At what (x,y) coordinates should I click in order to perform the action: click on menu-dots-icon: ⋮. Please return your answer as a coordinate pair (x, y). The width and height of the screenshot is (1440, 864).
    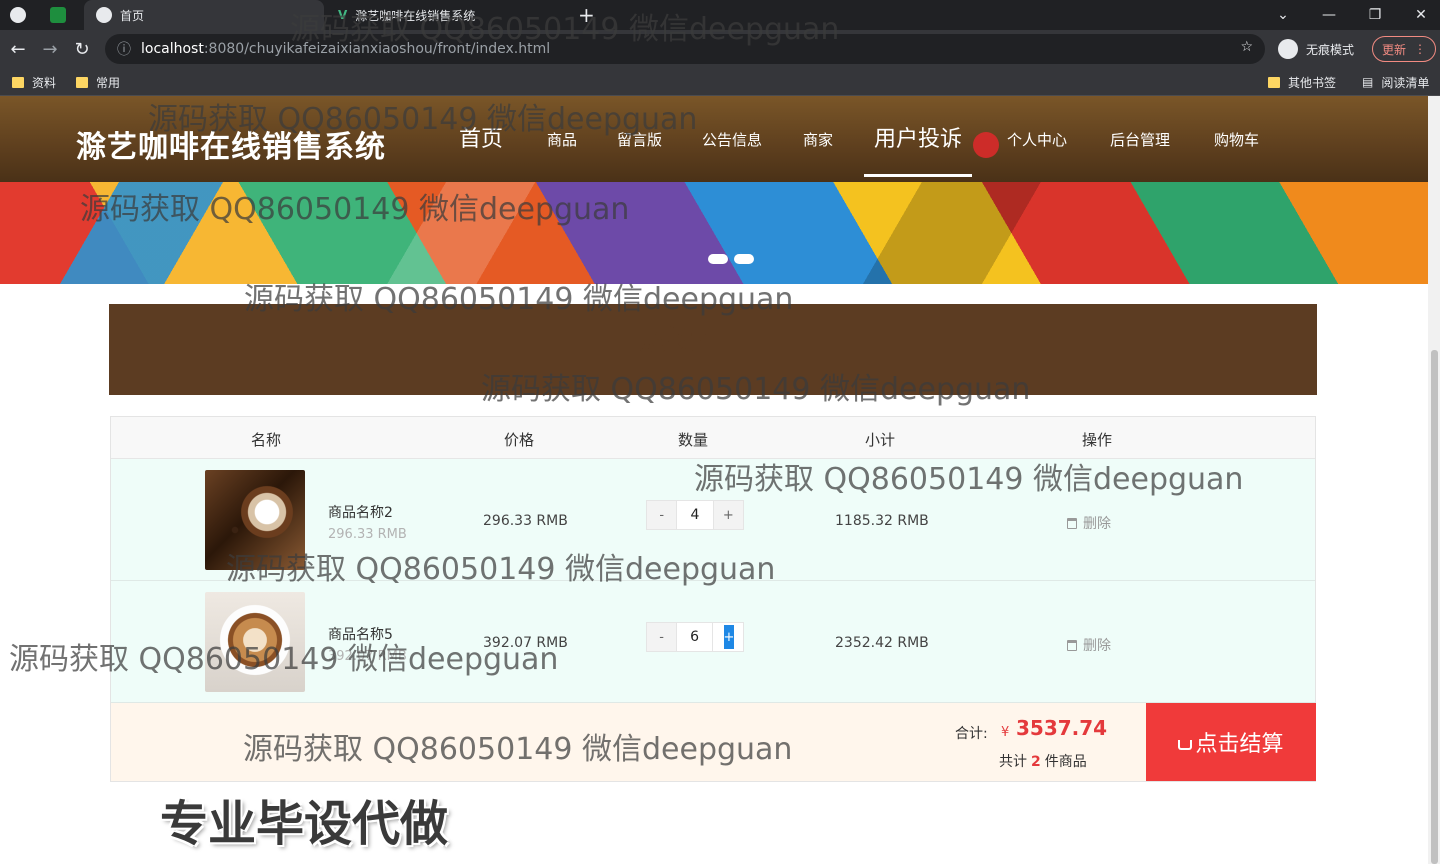
    Looking at the image, I should click on (1420, 49).